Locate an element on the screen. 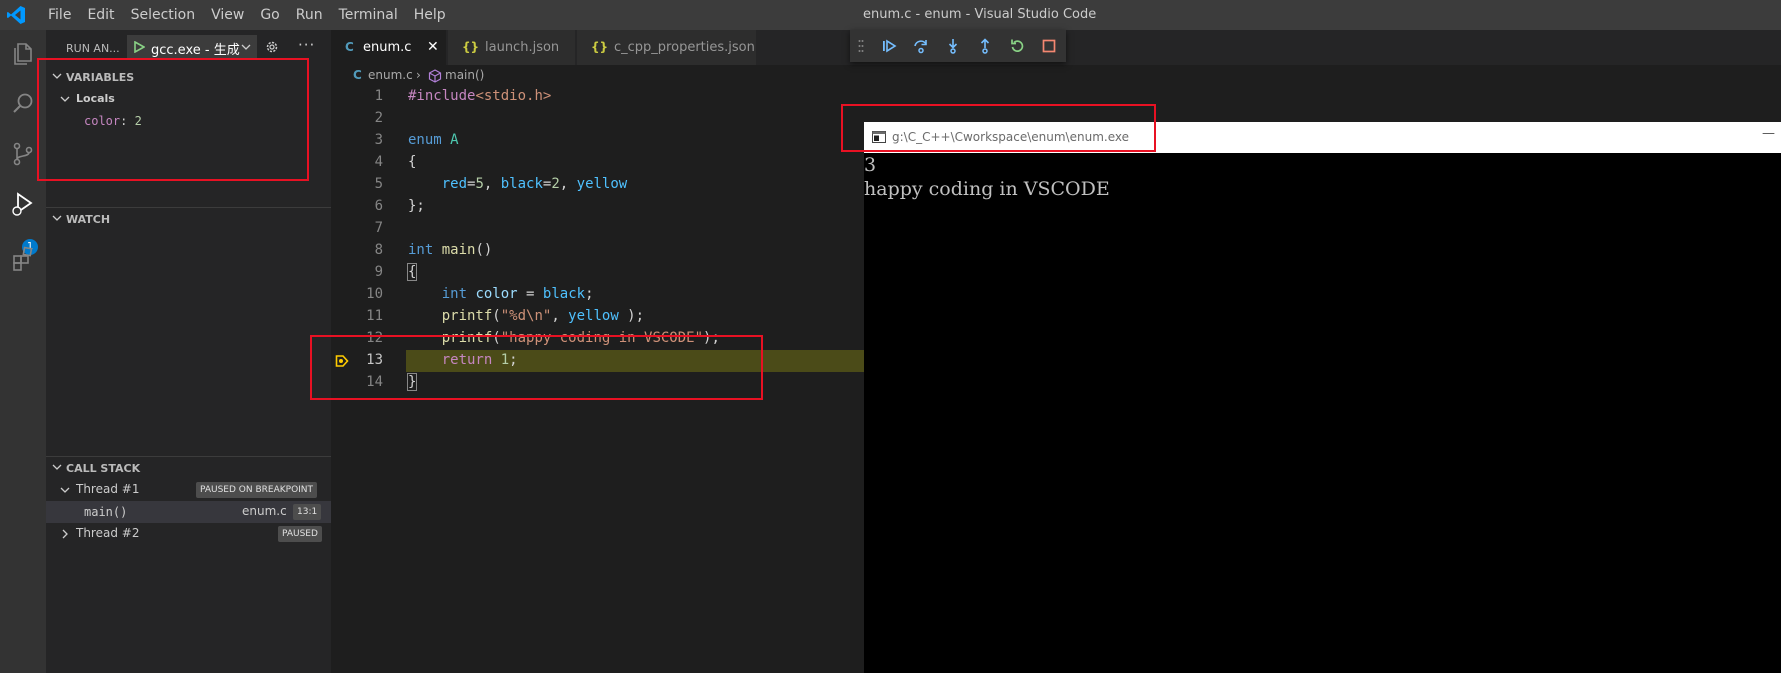 The height and width of the screenshot is (673, 1781). watch-title: WATCH is located at coordinates (88, 219).